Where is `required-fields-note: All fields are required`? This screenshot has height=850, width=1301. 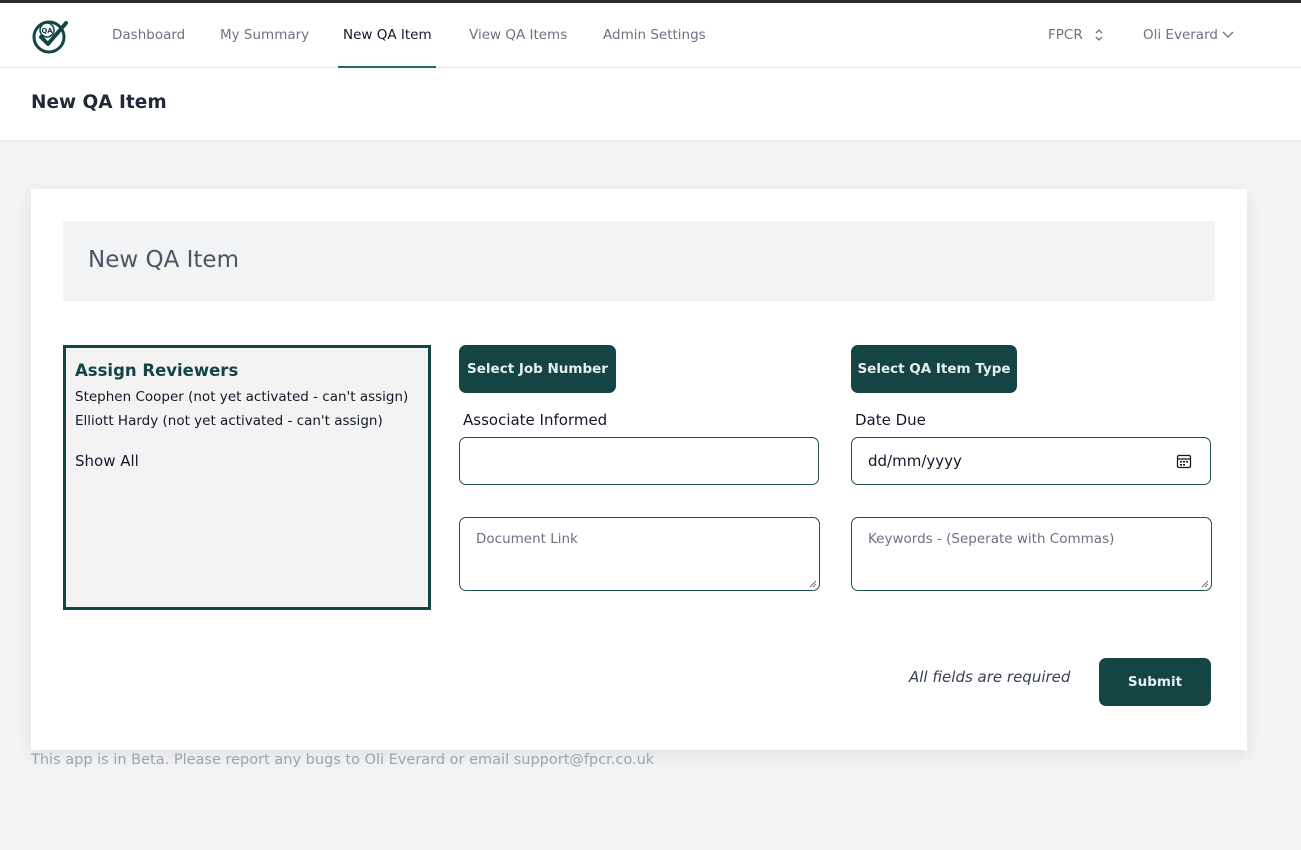 required-fields-note: All fields are required is located at coordinates (990, 677).